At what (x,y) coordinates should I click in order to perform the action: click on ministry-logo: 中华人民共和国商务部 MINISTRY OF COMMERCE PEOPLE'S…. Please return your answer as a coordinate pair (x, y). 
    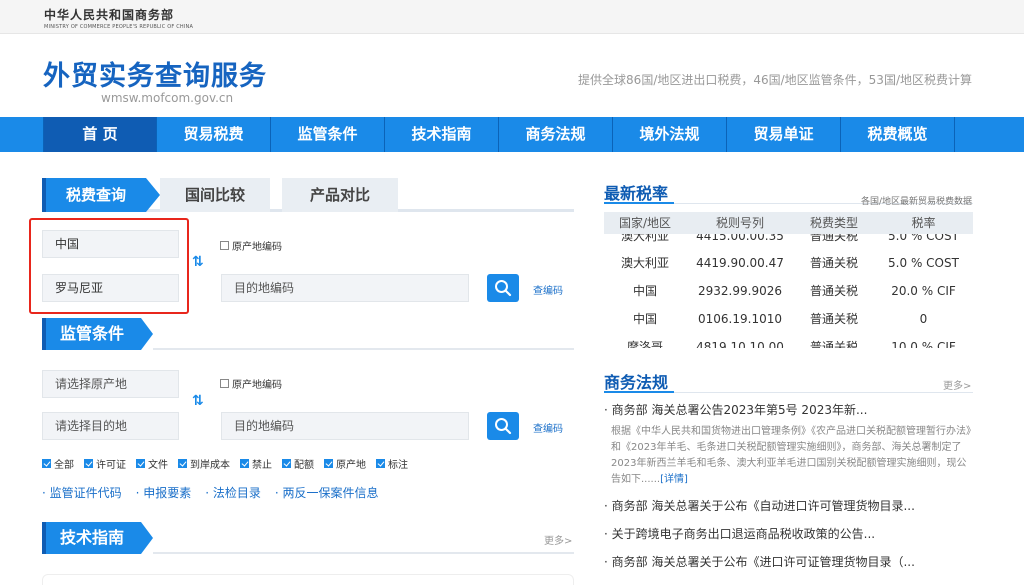
    Looking at the image, I should click on (118, 18).